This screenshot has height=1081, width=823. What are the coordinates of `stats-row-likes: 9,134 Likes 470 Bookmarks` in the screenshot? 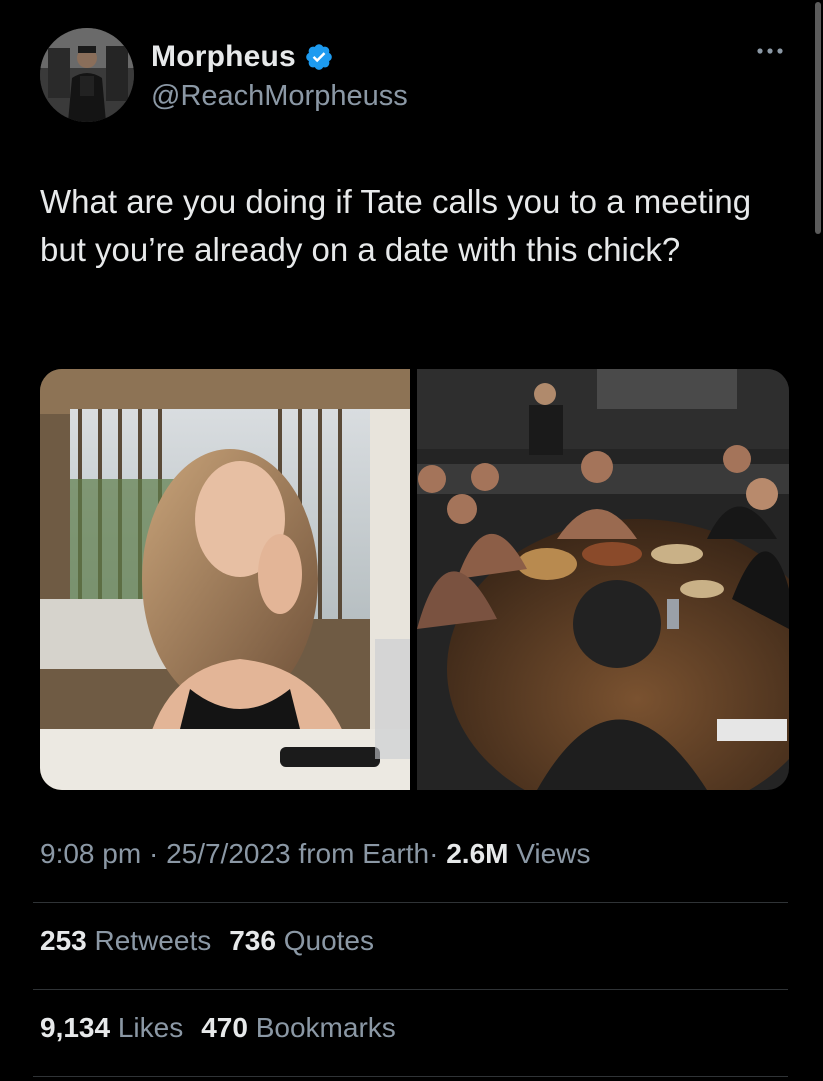 It's located at (227, 1028).